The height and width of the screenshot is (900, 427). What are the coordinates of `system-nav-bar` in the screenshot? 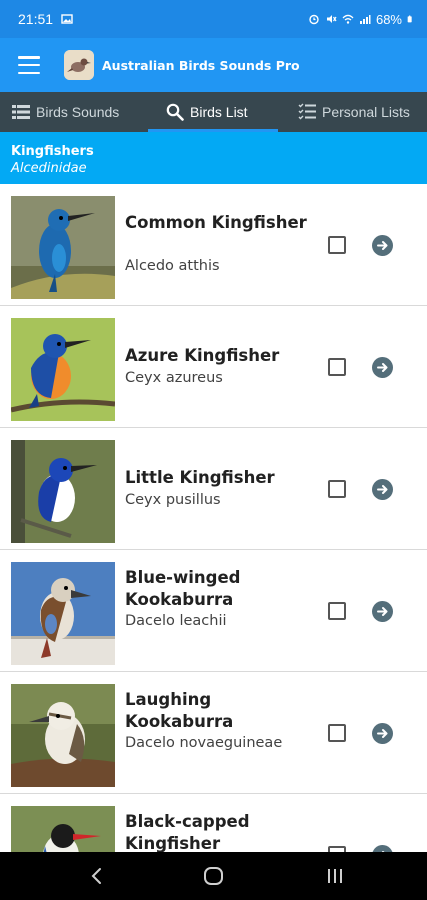 It's located at (213, 876).